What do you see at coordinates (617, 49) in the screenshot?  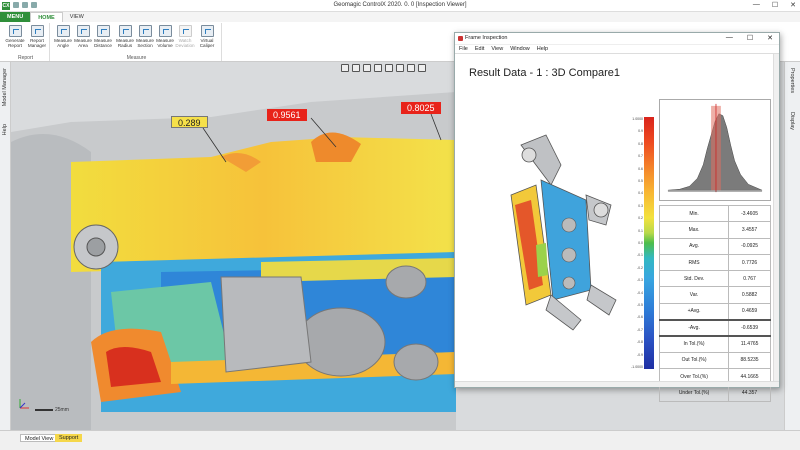 I see `frame-menu-bar: File Edit View Window Help` at bounding box center [617, 49].